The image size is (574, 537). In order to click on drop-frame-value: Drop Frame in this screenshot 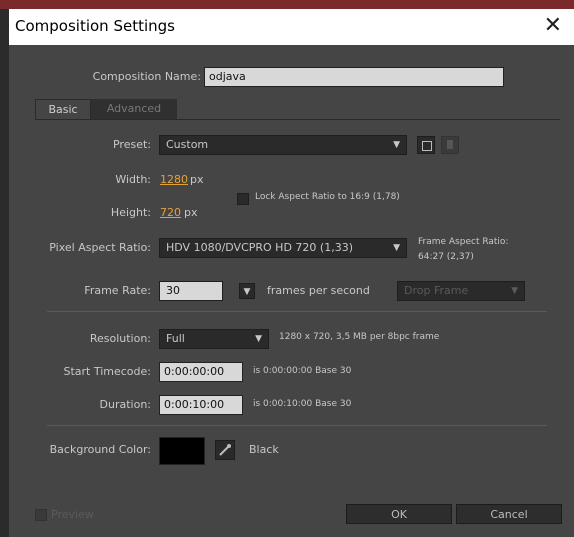, I will do `click(436, 290)`.